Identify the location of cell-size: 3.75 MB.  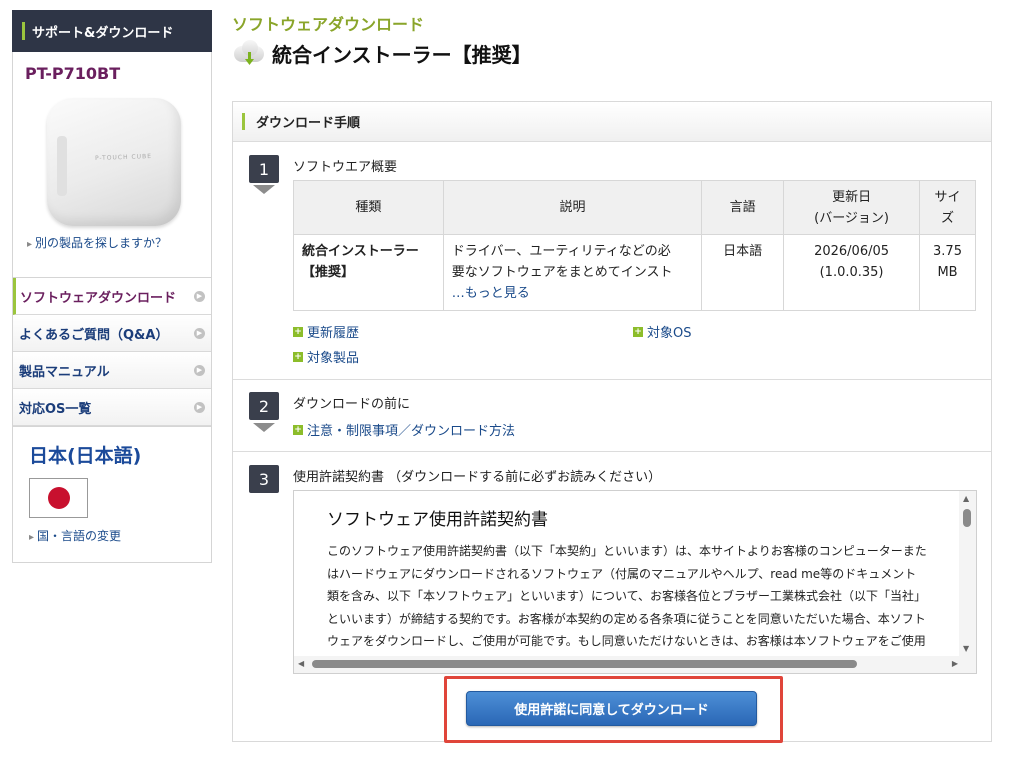
(947, 272).